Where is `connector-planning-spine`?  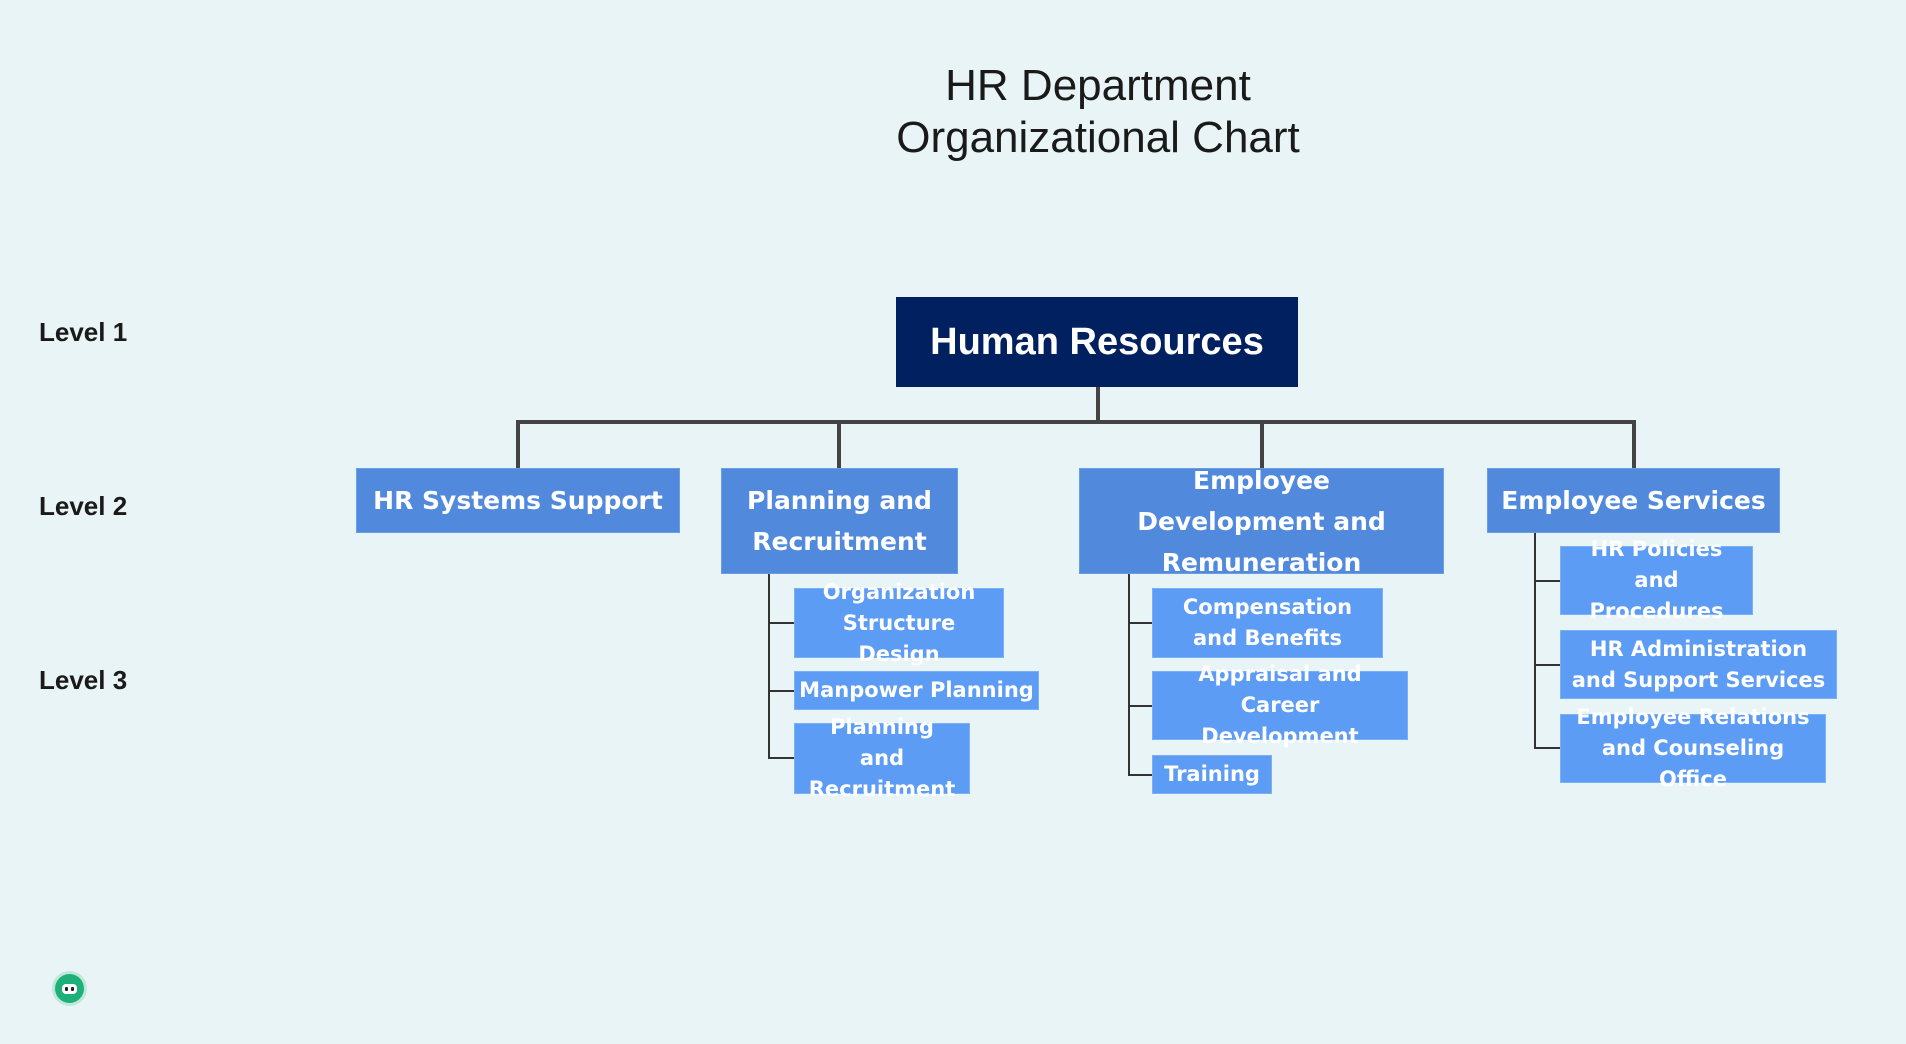
connector-planning-spine is located at coordinates (769, 666).